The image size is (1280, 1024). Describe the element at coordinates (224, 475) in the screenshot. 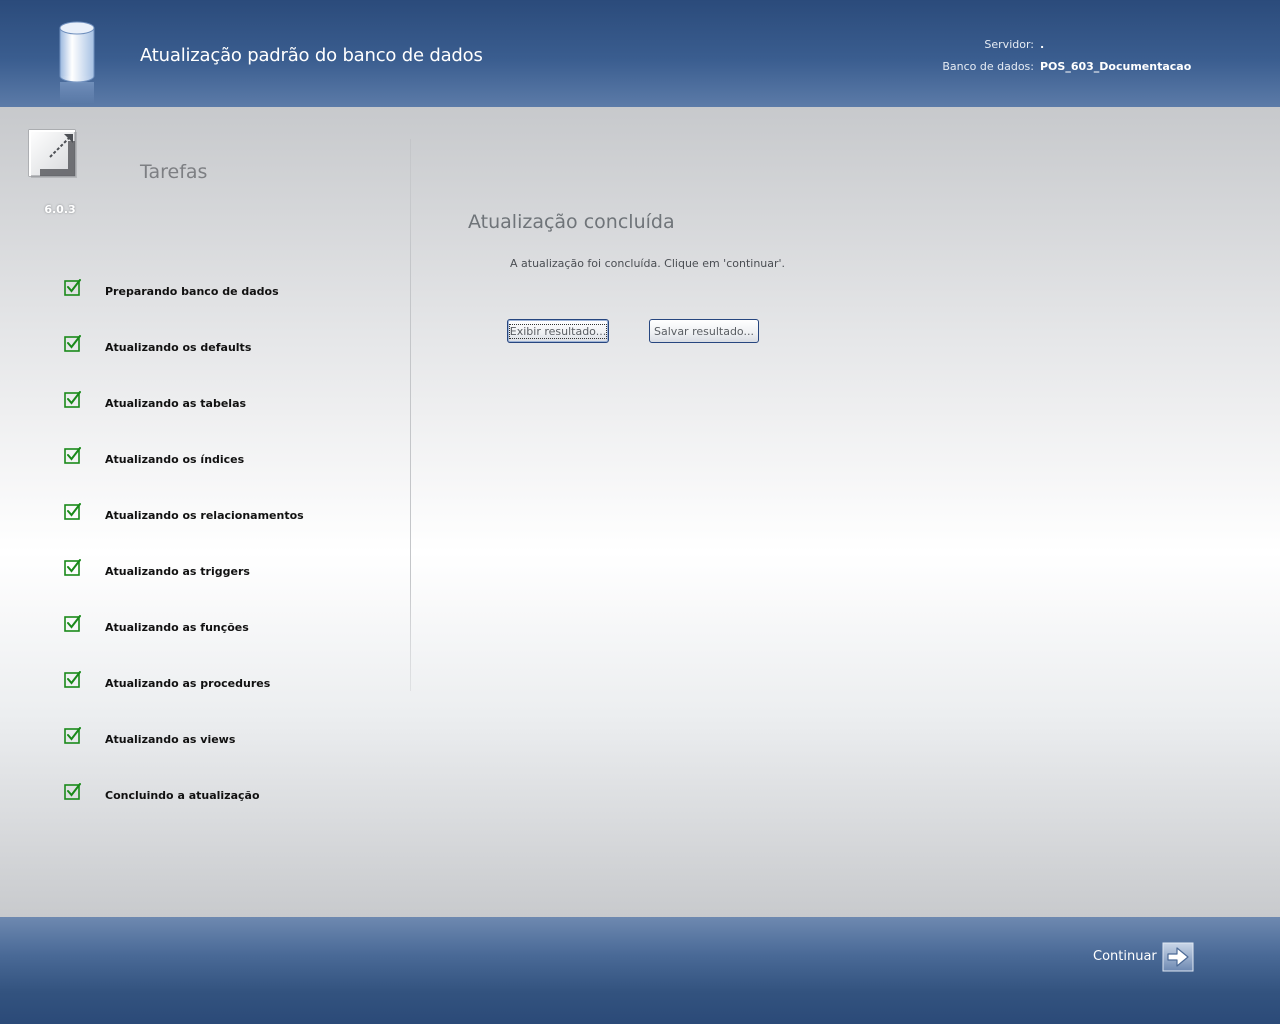

I see `task-item: Atualizando os índices` at that location.